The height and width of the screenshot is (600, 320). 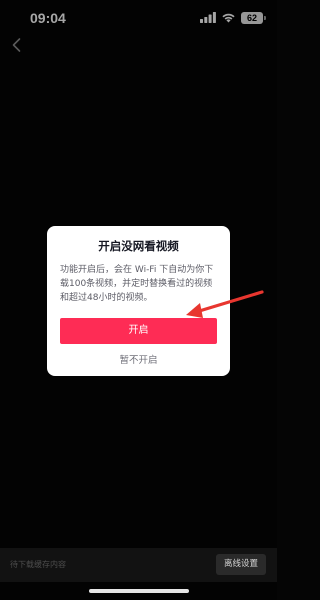 I want to click on home-indicator, so click(x=139, y=591).